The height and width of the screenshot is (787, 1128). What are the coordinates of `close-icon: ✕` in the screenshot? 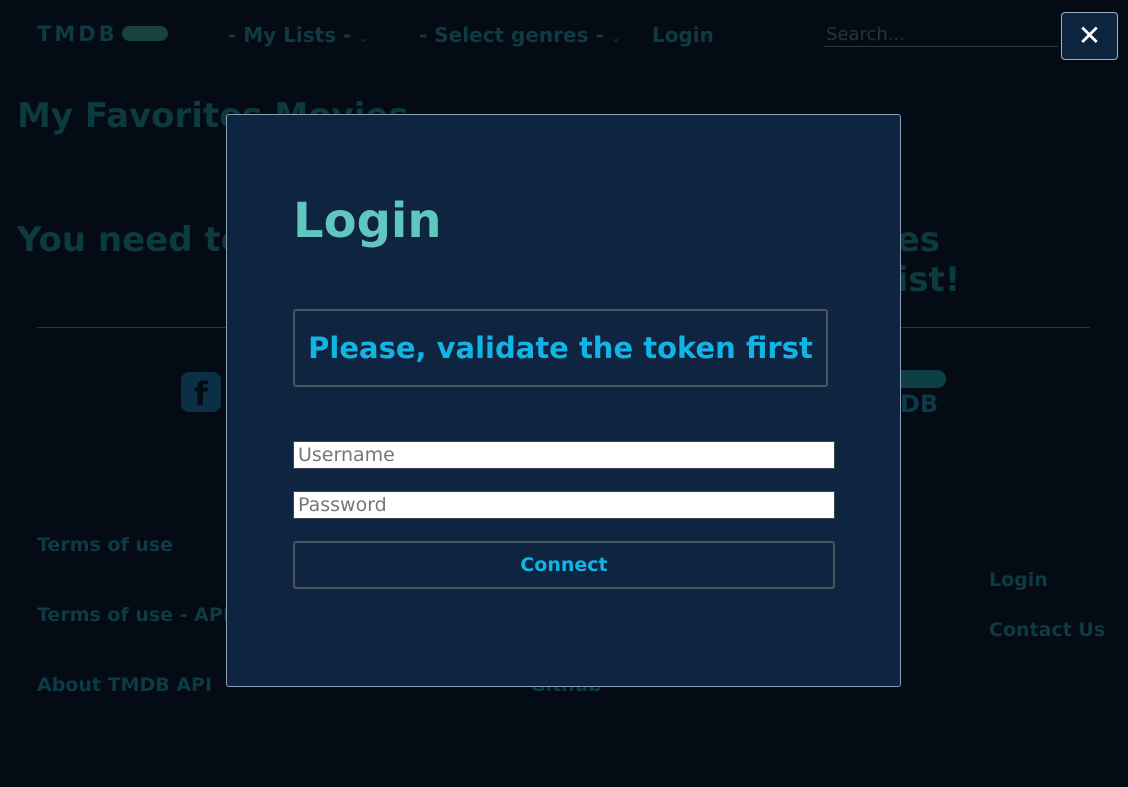 It's located at (1089, 35).